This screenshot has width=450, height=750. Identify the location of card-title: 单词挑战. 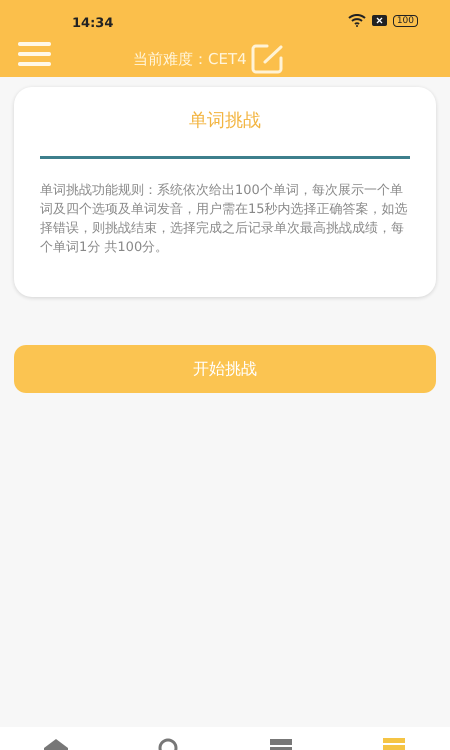
(225, 121).